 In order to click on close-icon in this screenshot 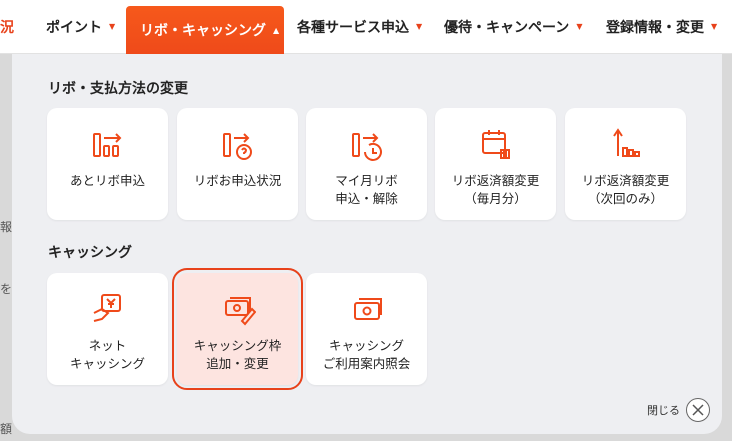, I will do `click(698, 410)`.